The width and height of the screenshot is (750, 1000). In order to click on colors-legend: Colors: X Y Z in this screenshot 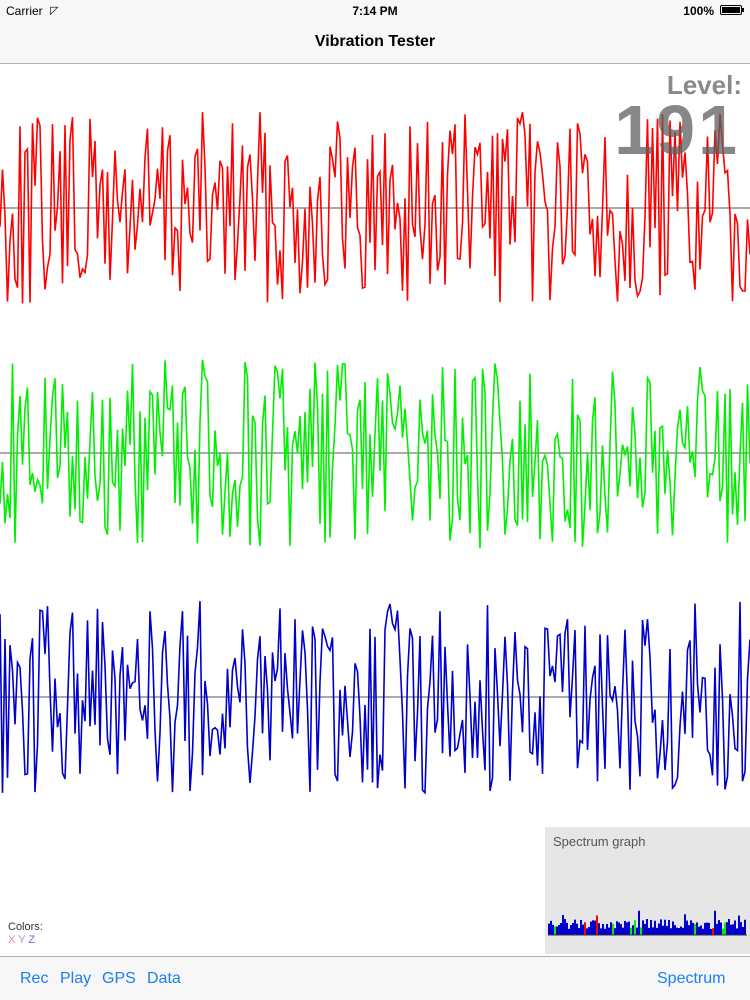, I will do `click(25, 934)`.